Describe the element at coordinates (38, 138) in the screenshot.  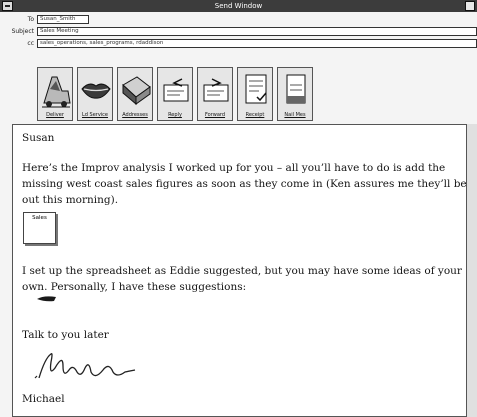
I see `greeting: Susan` at that location.